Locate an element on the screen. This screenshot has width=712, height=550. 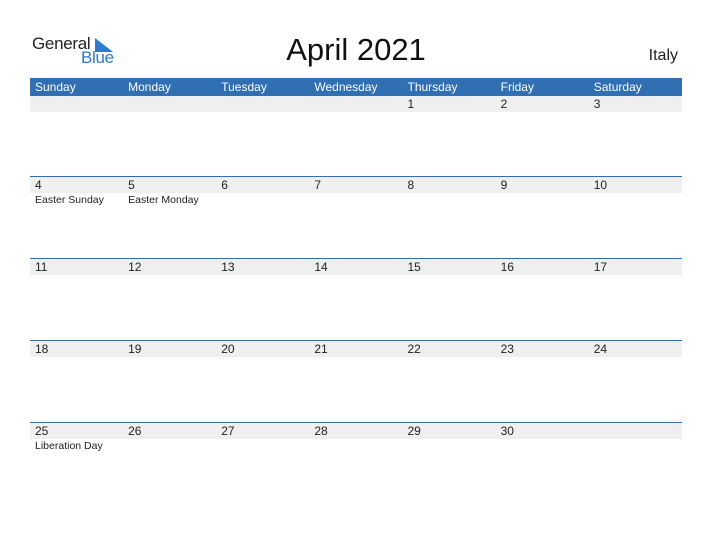
day-number: 19 is located at coordinates (135, 349).